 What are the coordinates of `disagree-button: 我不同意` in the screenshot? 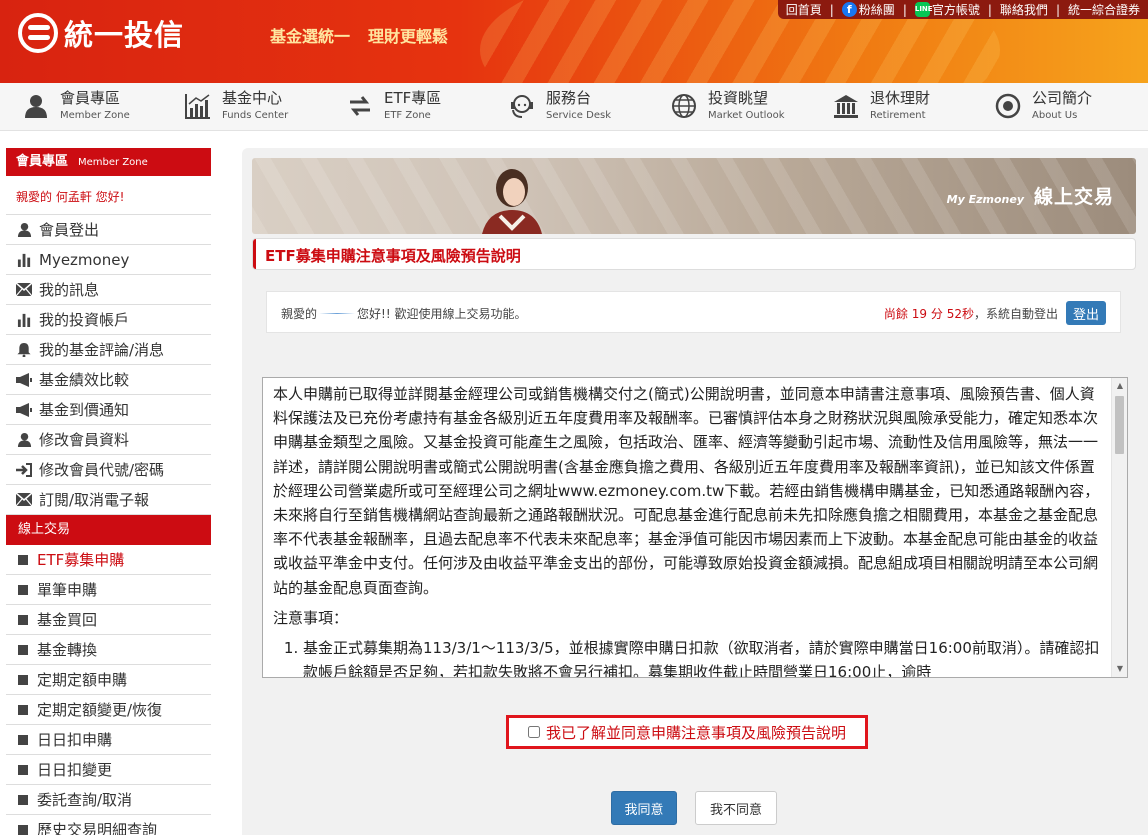 It's located at (736, 808).